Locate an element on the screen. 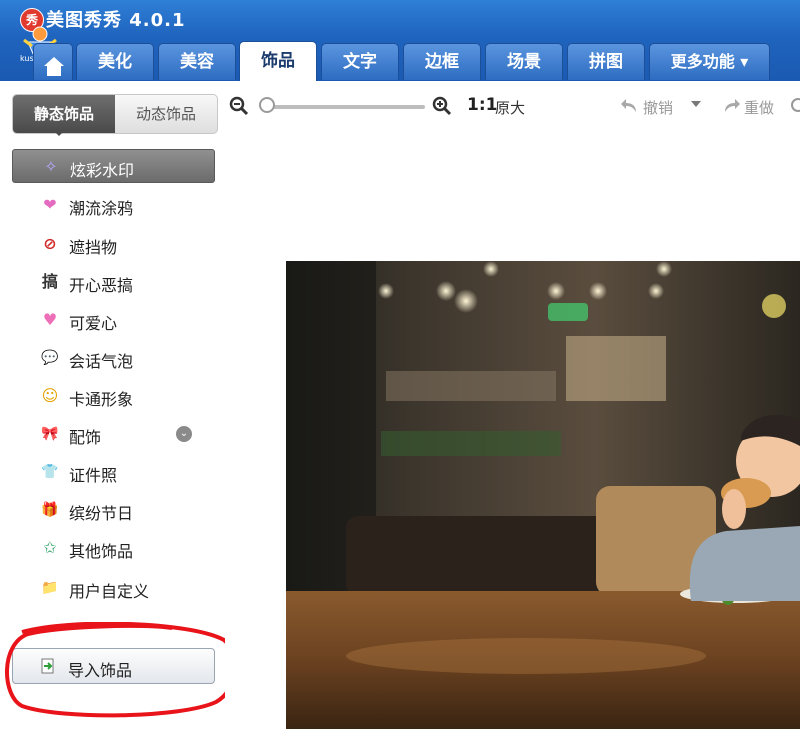 The image size is (800, 729). redo-icon is located at coordinates (731, 106).